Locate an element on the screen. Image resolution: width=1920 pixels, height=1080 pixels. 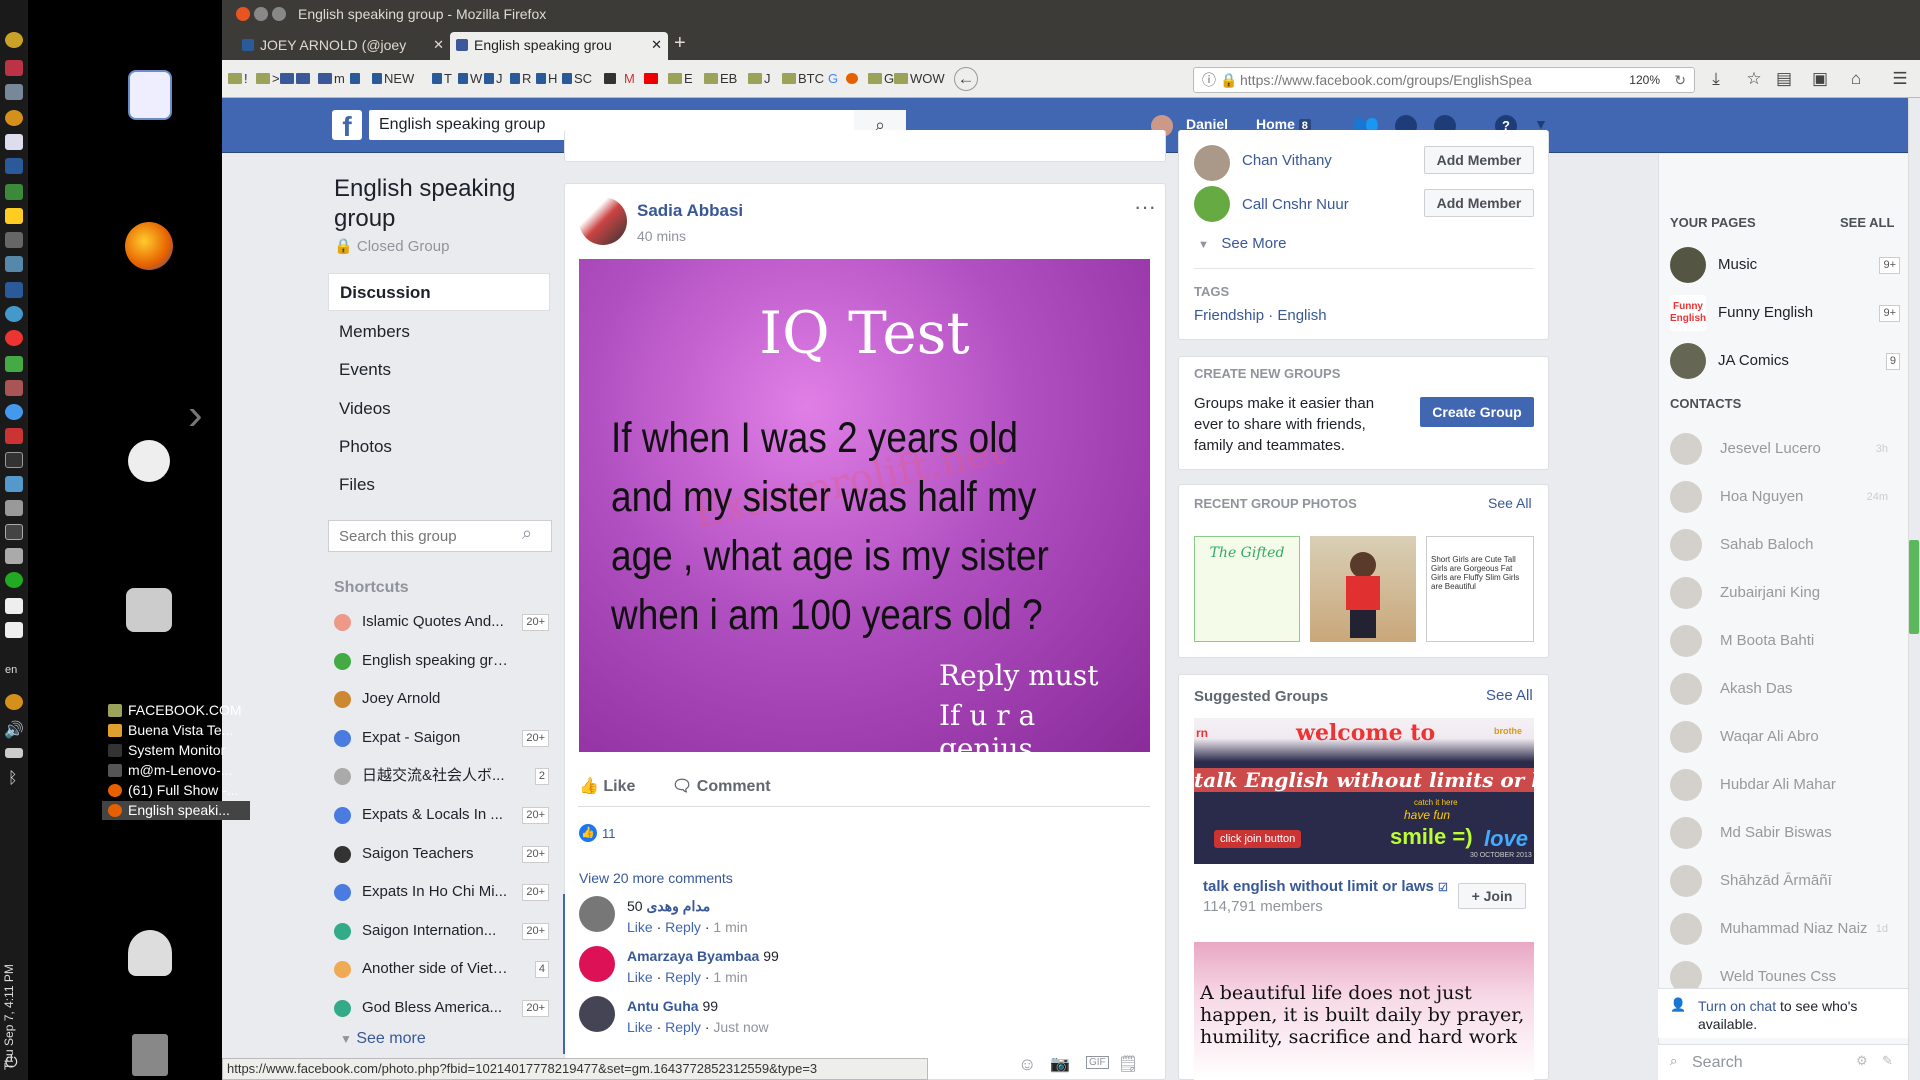
menu-icon: ☰ is located at coordinates (1900, 79).